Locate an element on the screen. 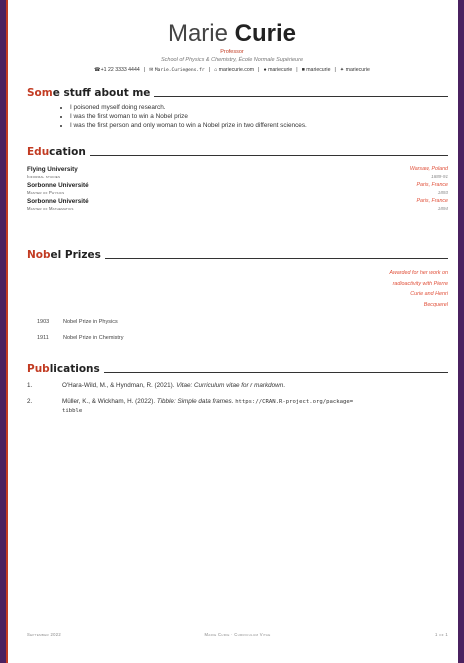  prize-title: Nobel Prize in Chemistry is located at coordinates (93, 338).